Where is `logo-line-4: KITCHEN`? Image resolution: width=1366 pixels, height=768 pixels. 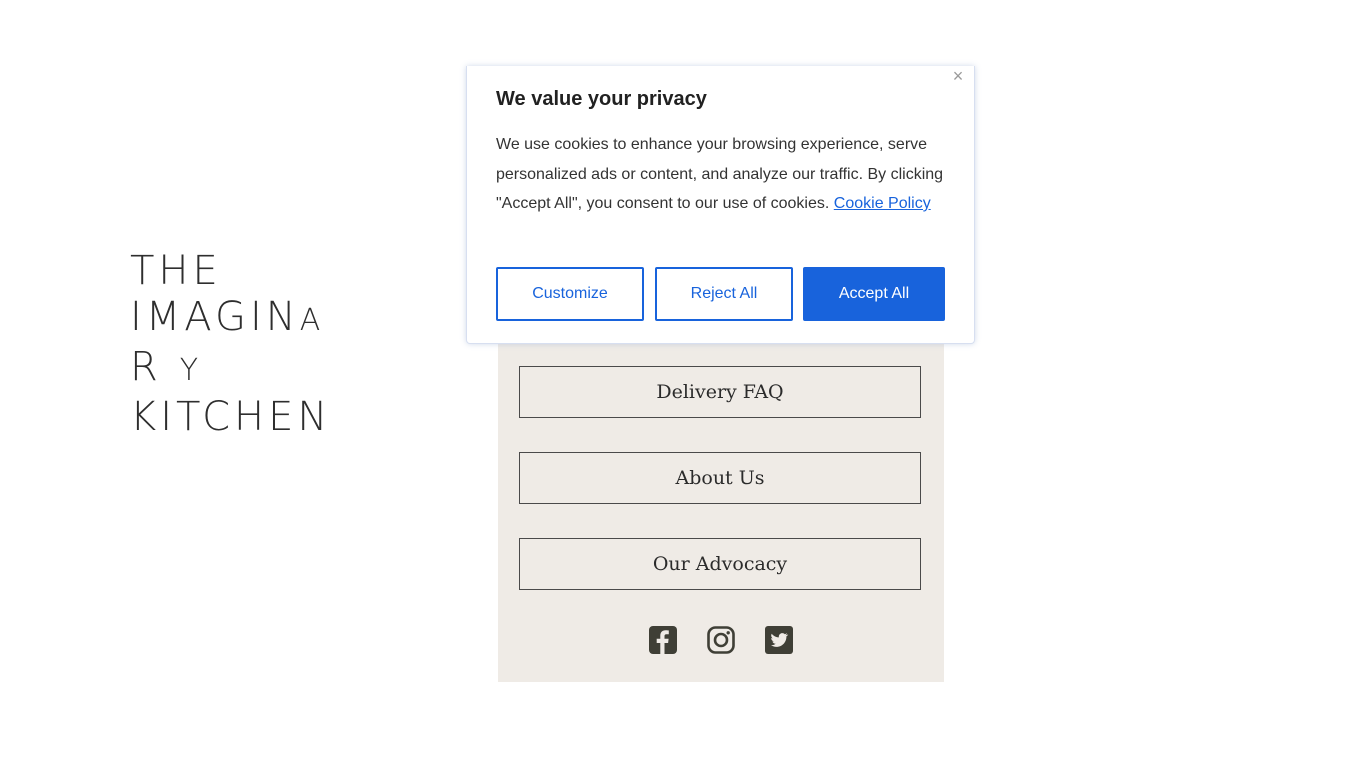 logo-line-4: KITCHEN is located at coordinates (231, 417).